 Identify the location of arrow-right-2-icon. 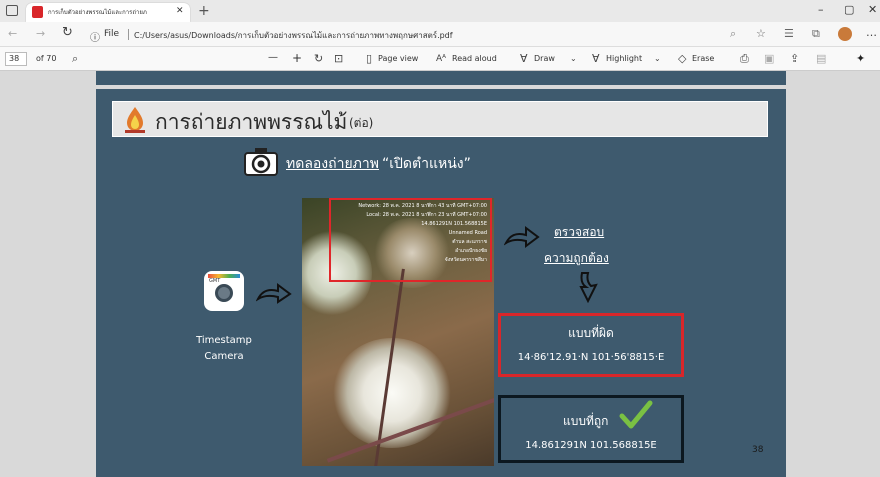
(522, 237).